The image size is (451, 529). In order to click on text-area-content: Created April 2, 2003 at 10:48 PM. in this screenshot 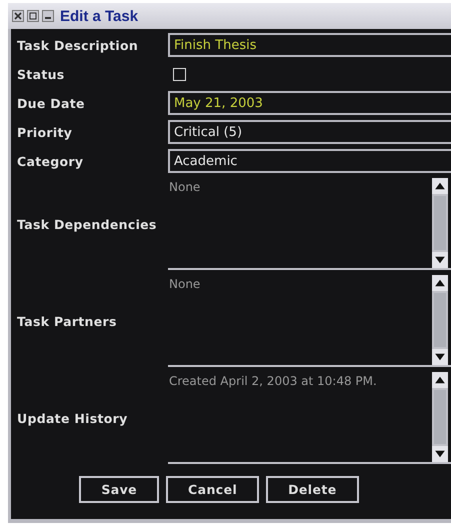, I will do `click(273, 380)`.